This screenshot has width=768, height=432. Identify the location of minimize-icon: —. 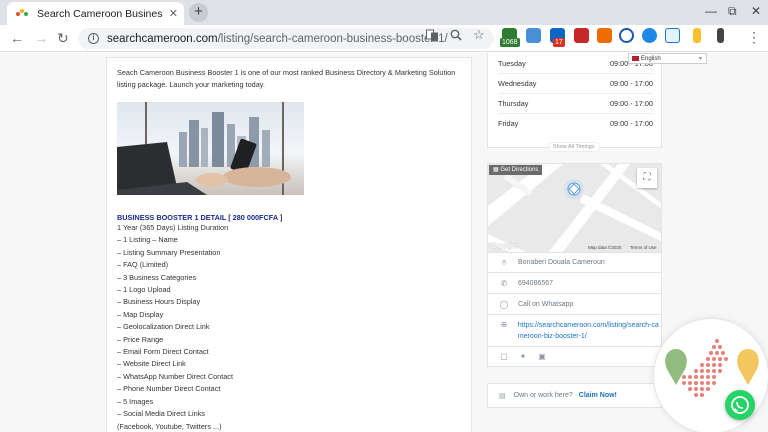
(711, 11).